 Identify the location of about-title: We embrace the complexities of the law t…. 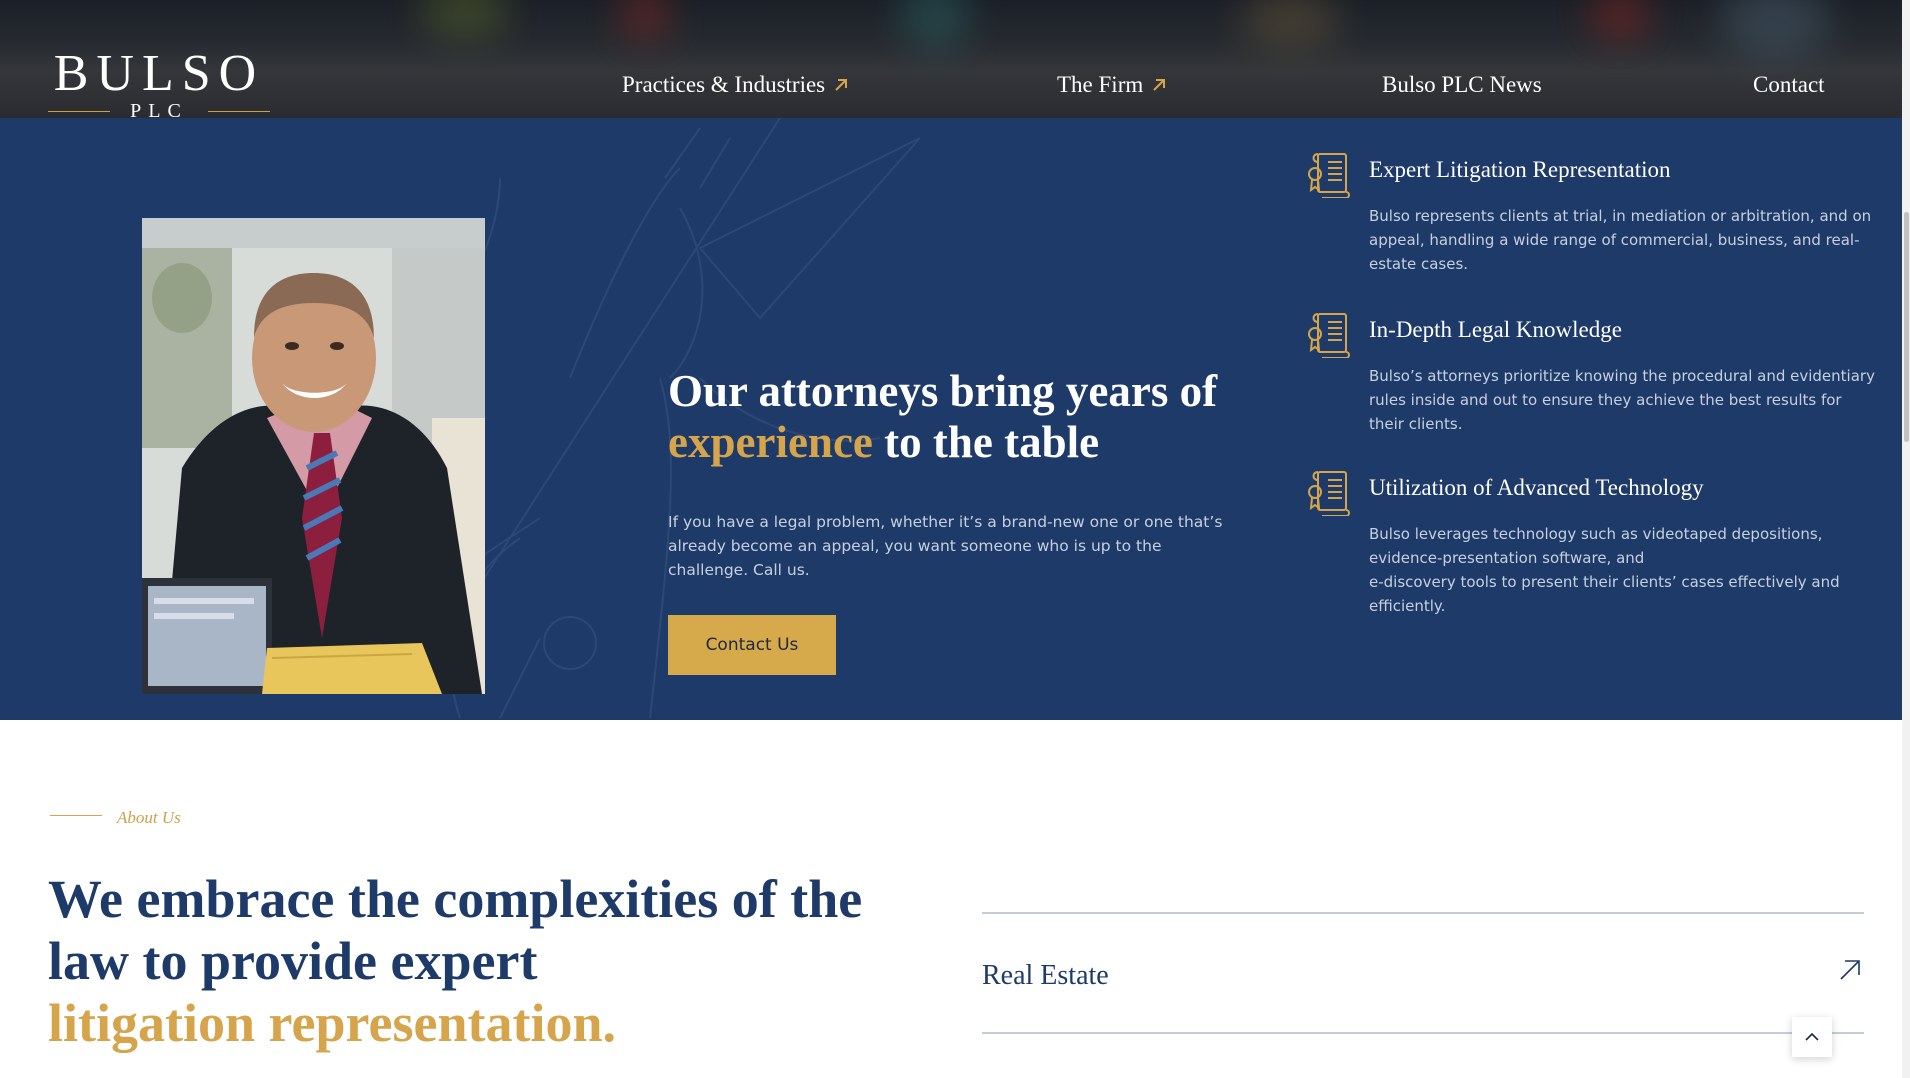
(488, 961).